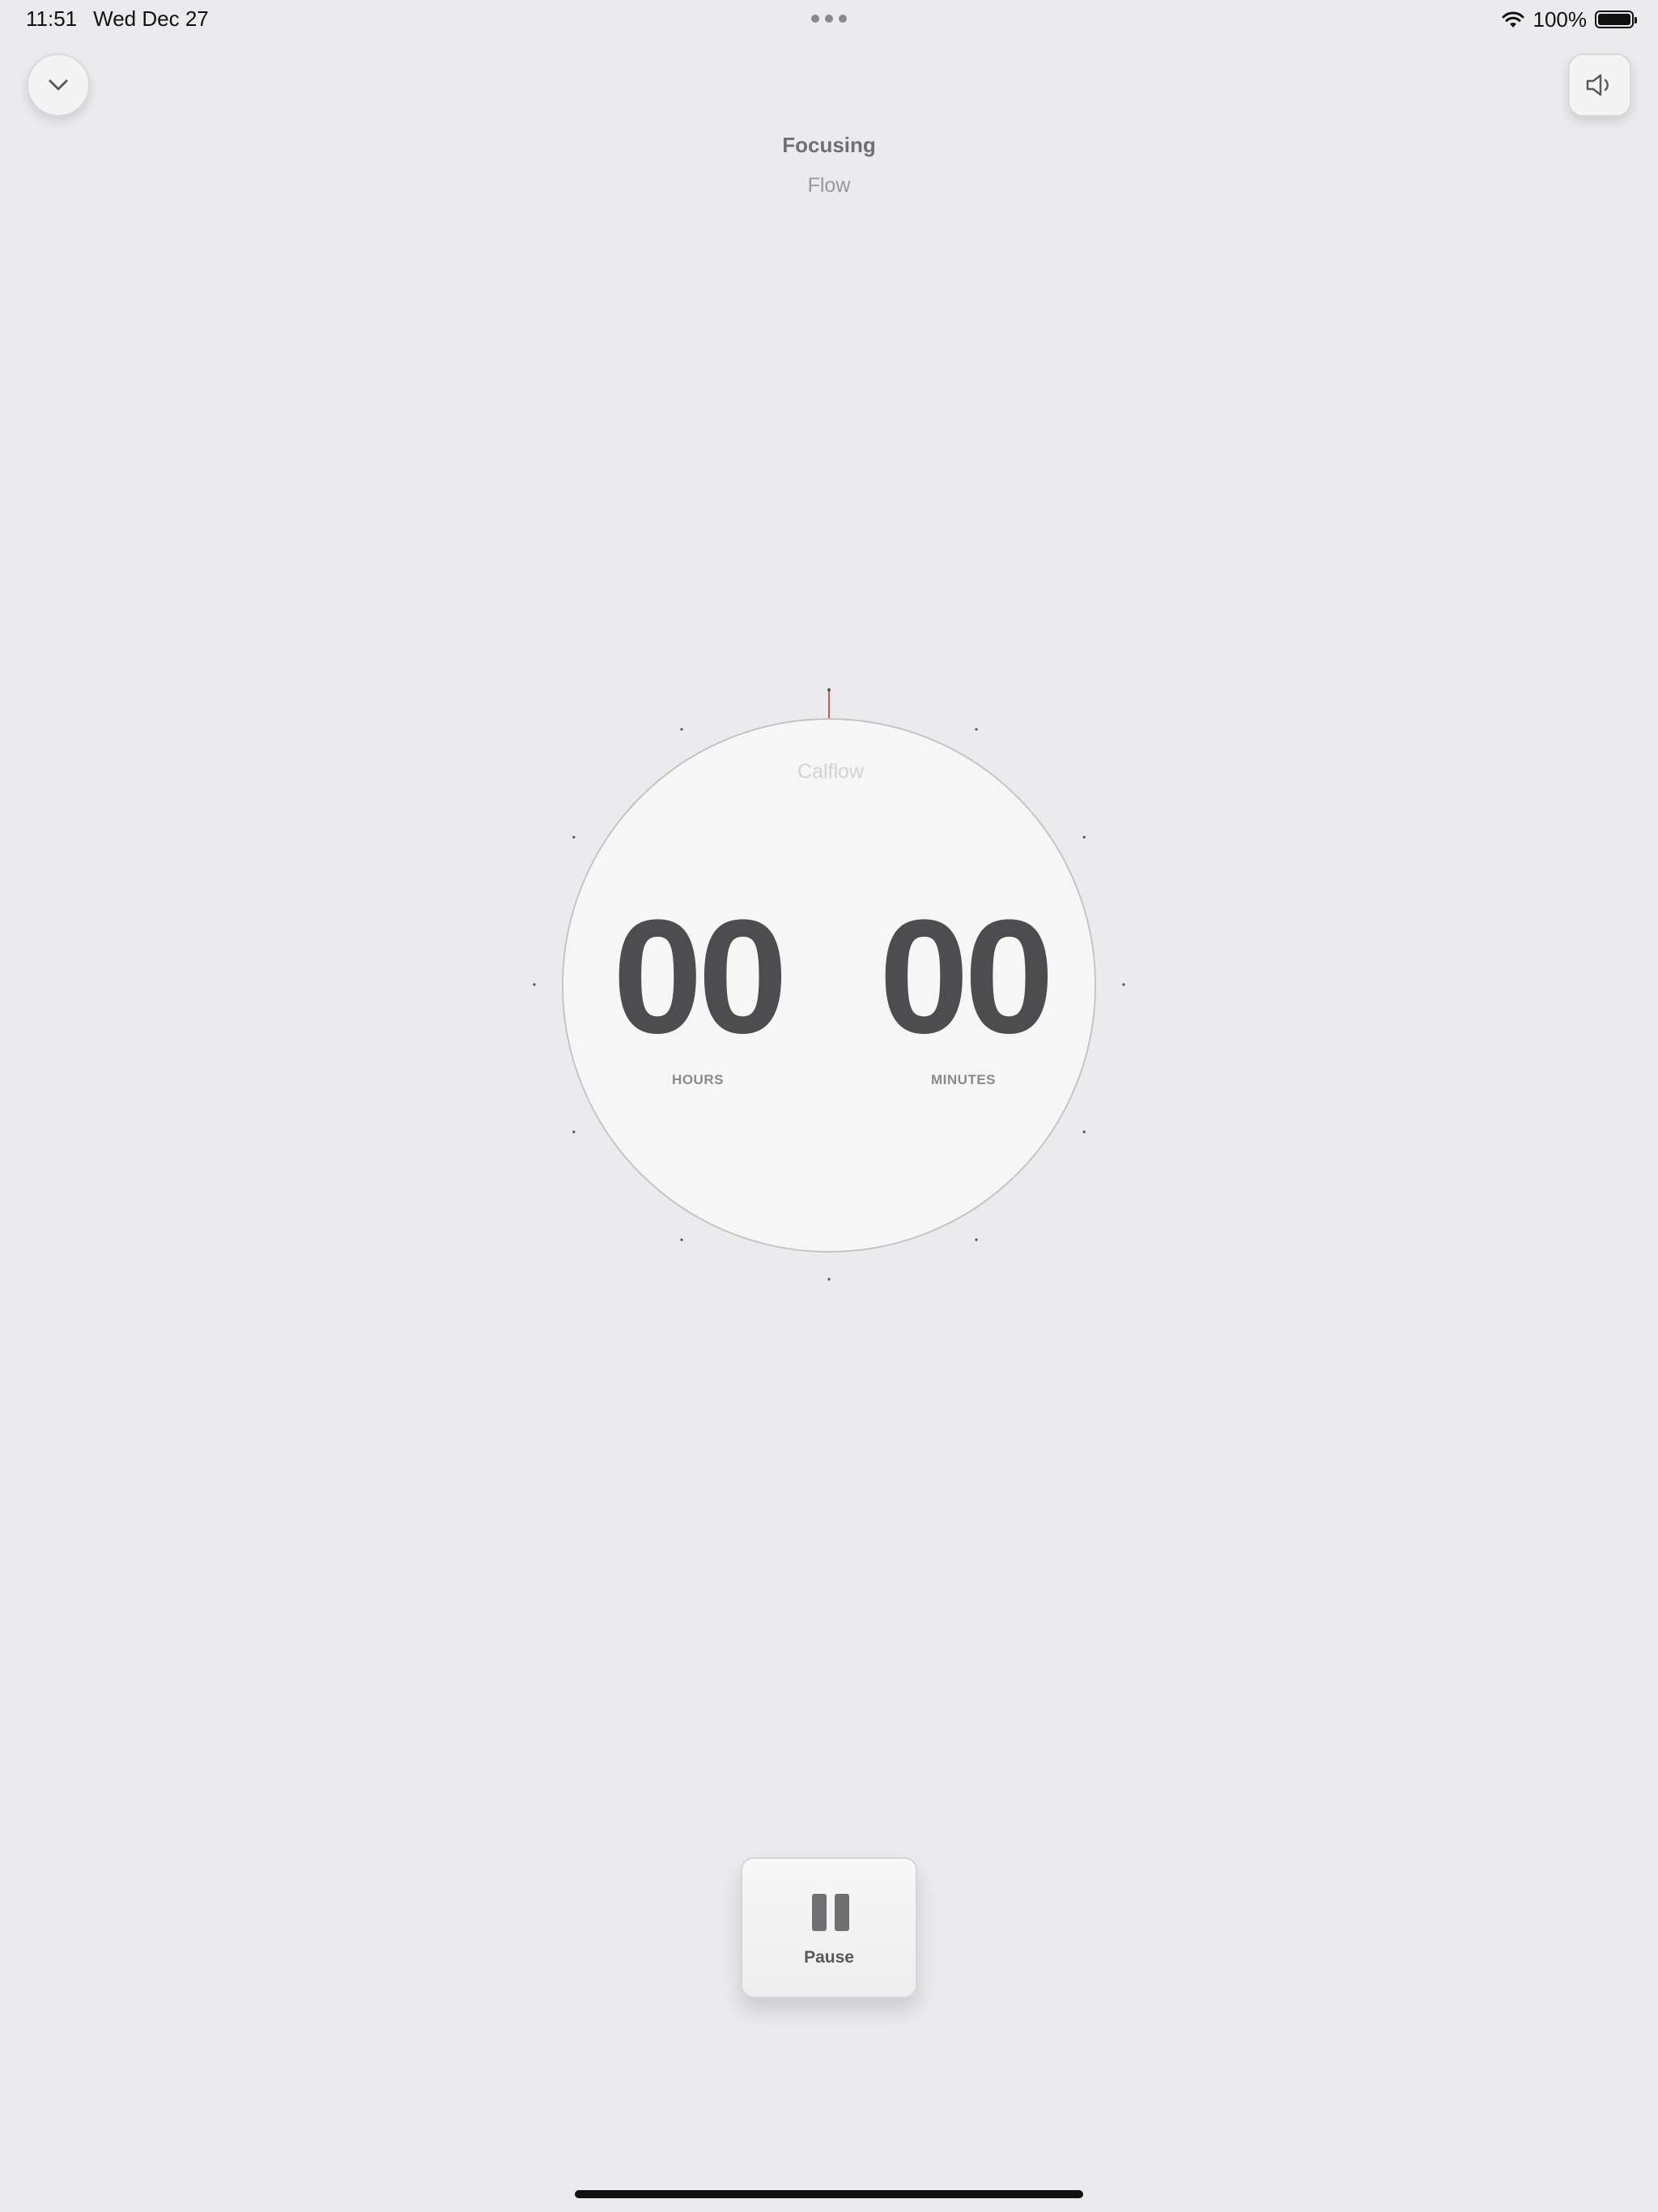  What do you see at coordinates (963, 1079) in the screenshot?
I see `minutes-label: MINUTES` at bounding box center [963, 1079].